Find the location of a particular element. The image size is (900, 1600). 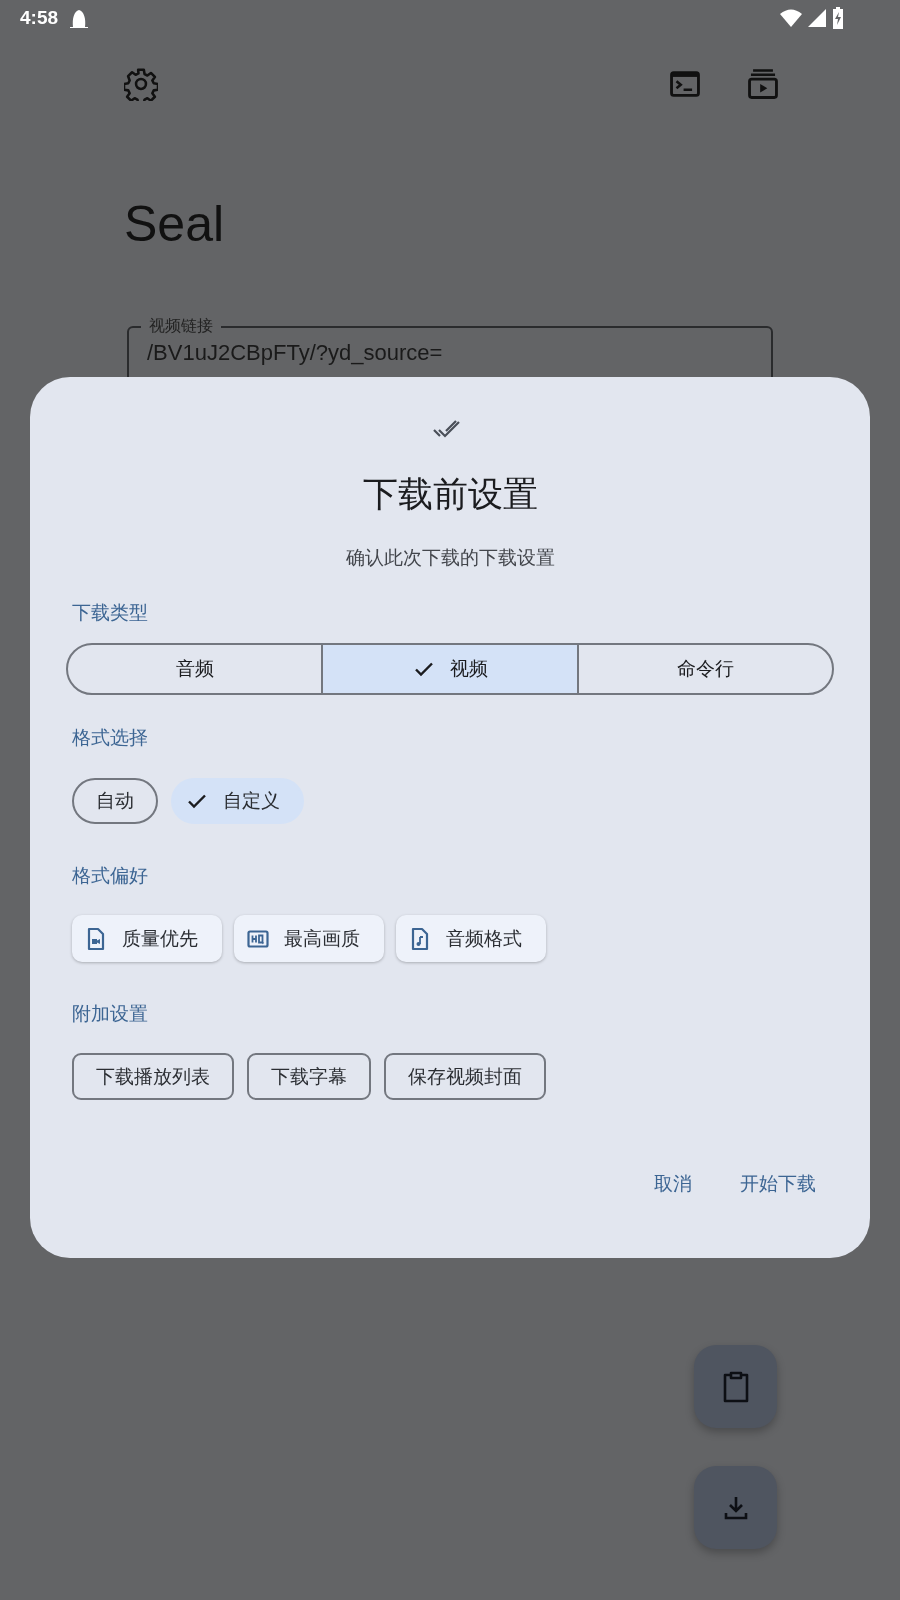

dialog-title: 下载前设置 is located at coordinates (450, 494).